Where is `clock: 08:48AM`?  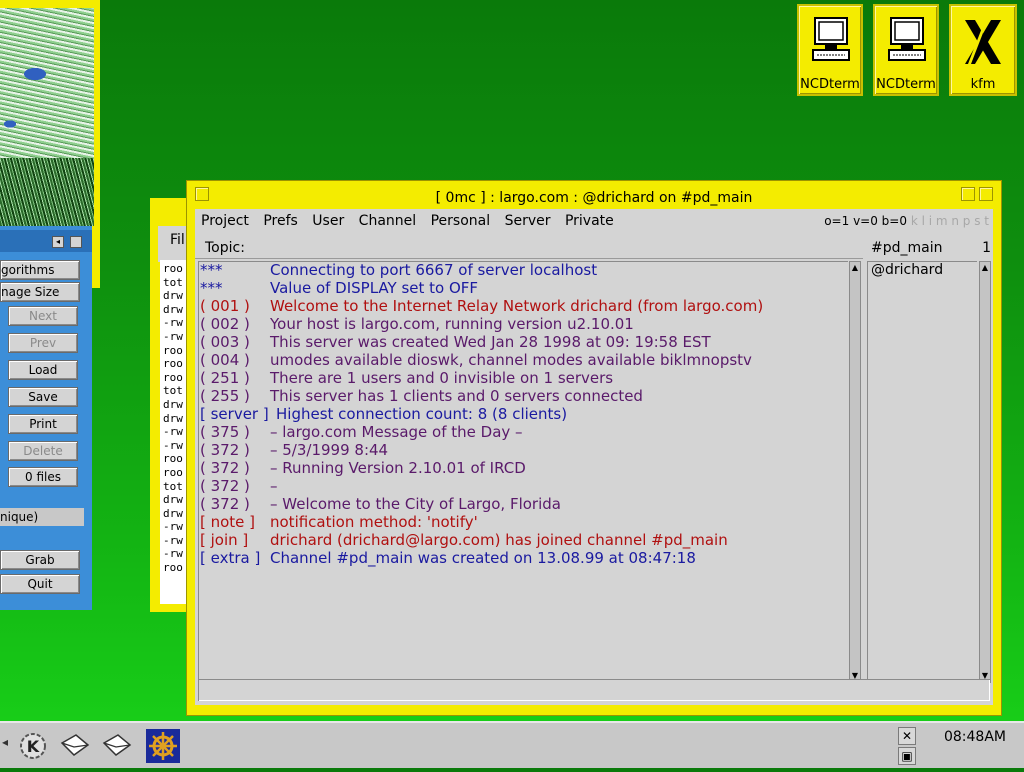
clock: 08:48AM is located at coordinates (974, 737).